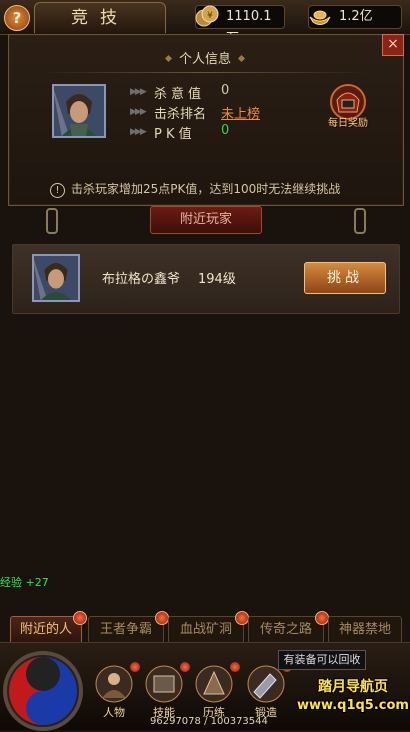  I want to click on tab-legend-road: 传奇之路, so click(288, 627).